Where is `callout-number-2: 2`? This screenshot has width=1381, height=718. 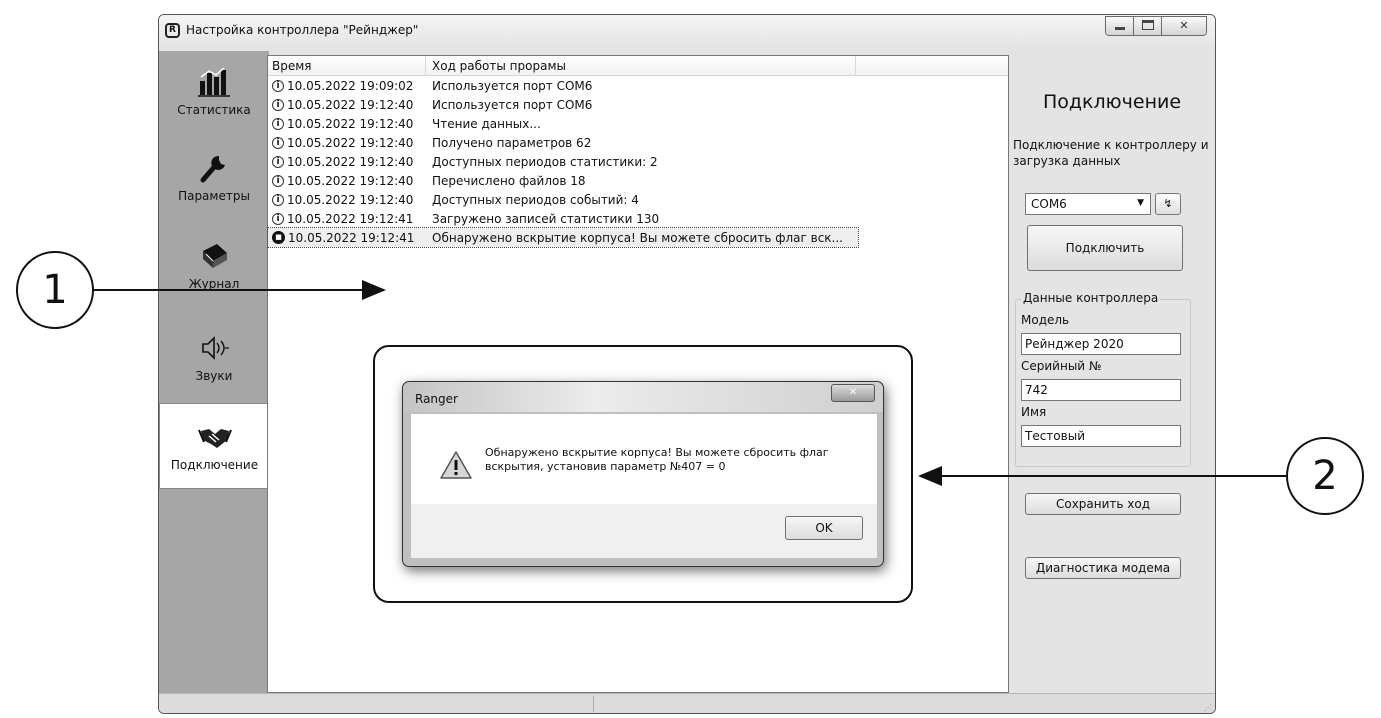
callout-number-2: 2 is located at coordinates (1325, 476).